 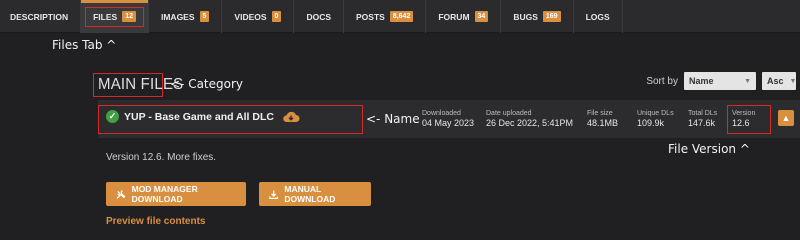 I want to click on sort-field-select: Name ▼, so click(x=720, y=81).